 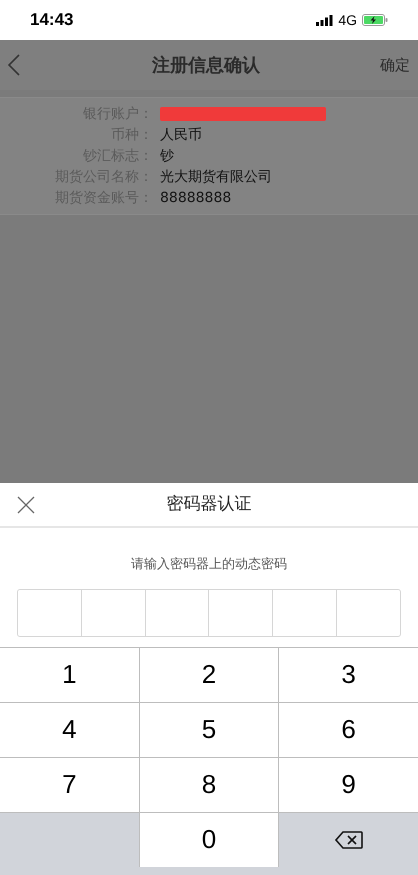 What do you see at coordinates (395, 65) in the screenshot?
I see `confirm-button: 确定` at bounding box center [395, 65].